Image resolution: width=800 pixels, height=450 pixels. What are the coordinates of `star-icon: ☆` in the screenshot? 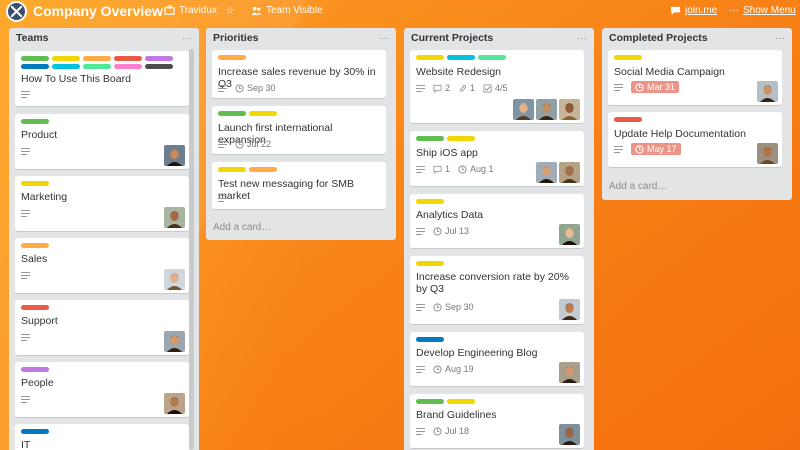 It's located at (230, 10).